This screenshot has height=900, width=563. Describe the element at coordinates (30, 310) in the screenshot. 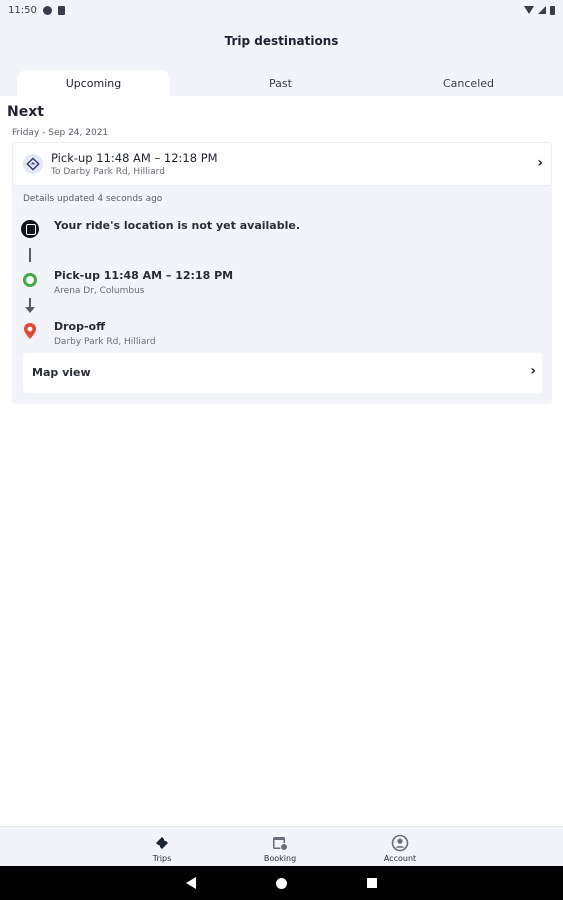

I see `arrow-down-icon` at that location.